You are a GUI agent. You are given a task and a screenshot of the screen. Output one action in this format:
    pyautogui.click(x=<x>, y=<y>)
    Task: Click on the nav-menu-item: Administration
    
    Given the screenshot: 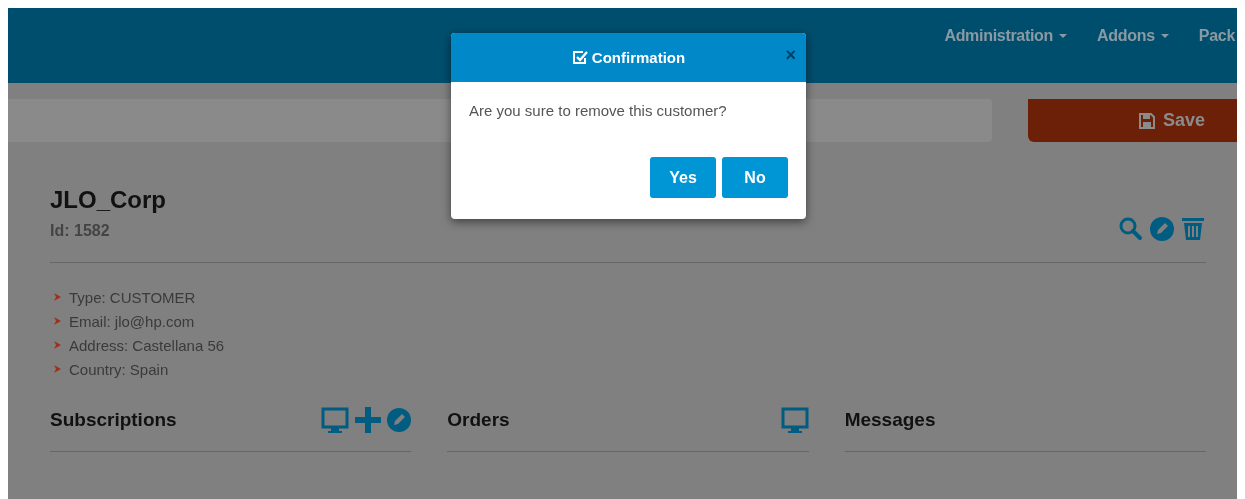 What is the action you would take?
    pyautogui.click(x=1006, y=36)
    